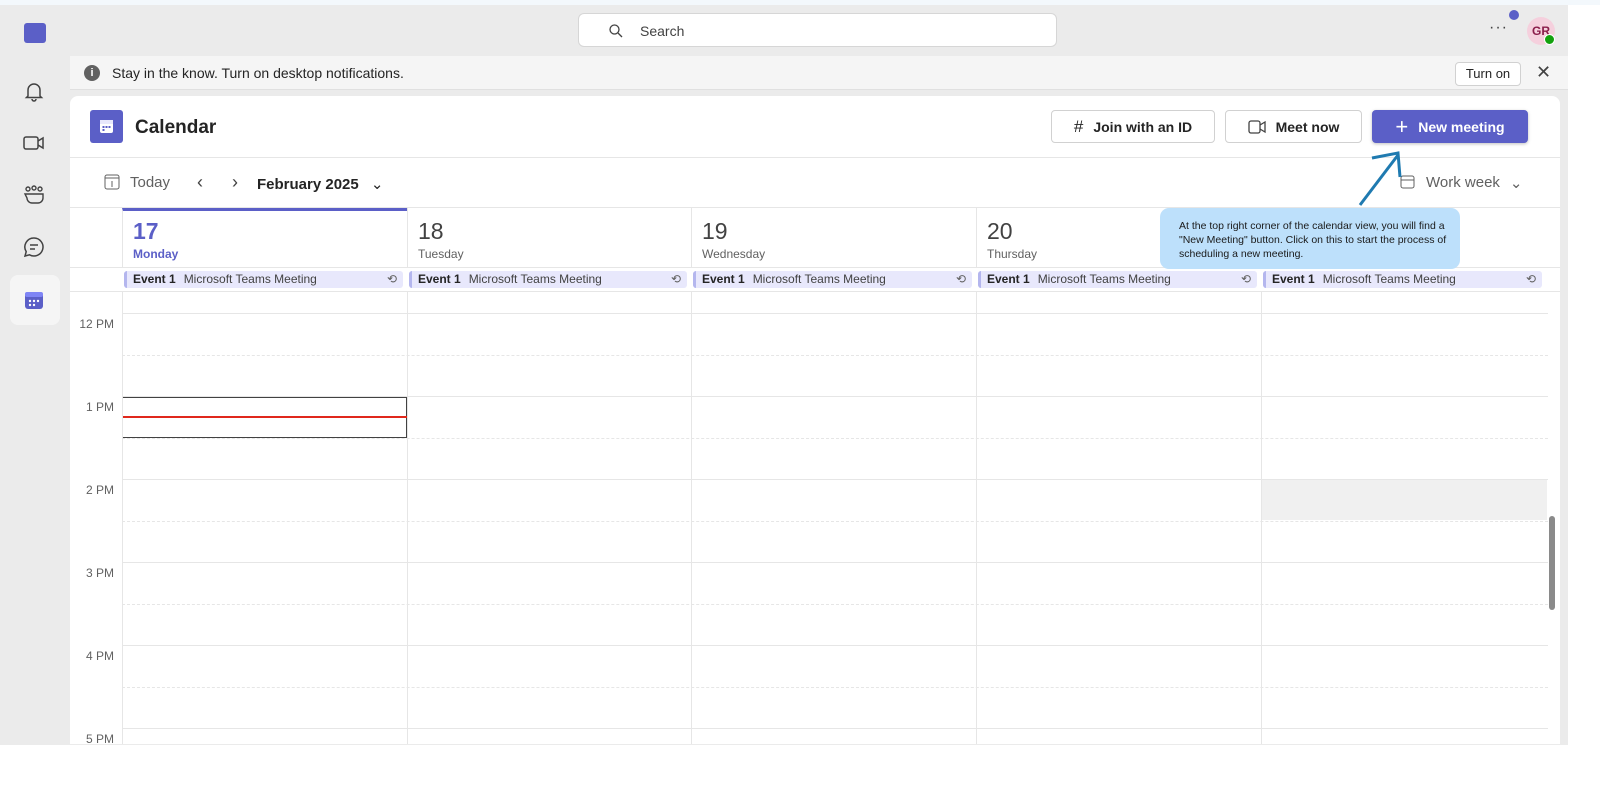 The height and width of the screenshot is (808, 1600). What do you see at coordinates (1380, 178) in the screenshot?
I see `arrow-icon` at bounding box center [1380, 178].